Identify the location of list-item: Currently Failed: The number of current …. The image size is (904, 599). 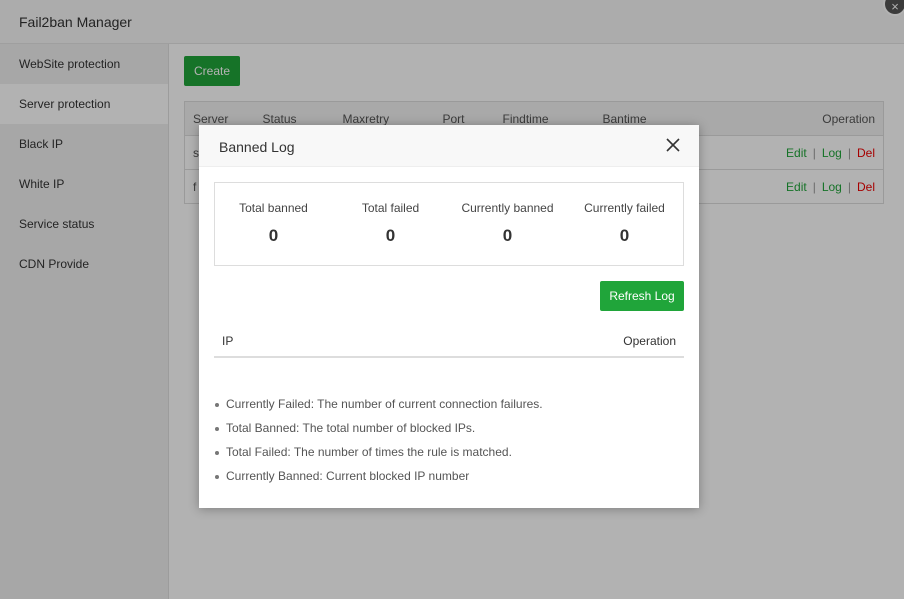
(449, 409).